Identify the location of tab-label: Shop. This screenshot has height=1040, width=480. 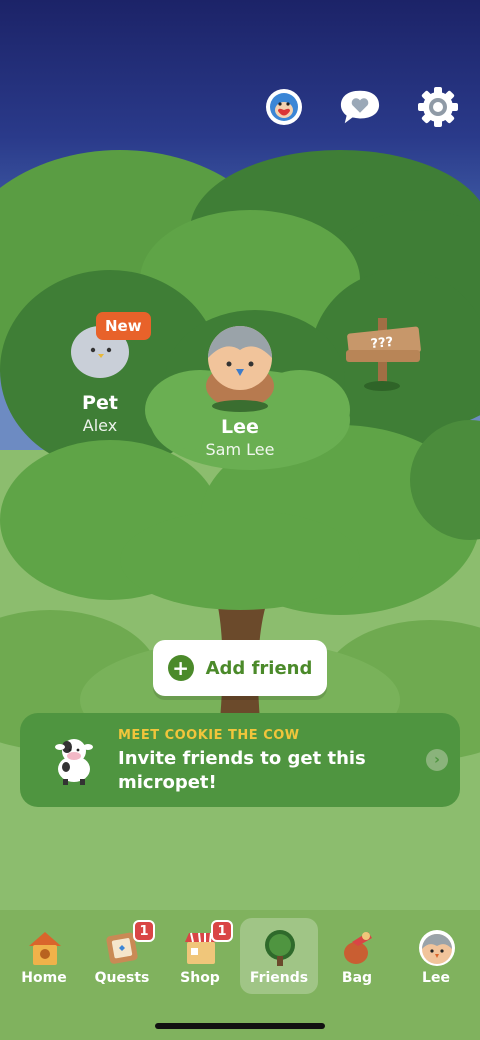
(200, 978).